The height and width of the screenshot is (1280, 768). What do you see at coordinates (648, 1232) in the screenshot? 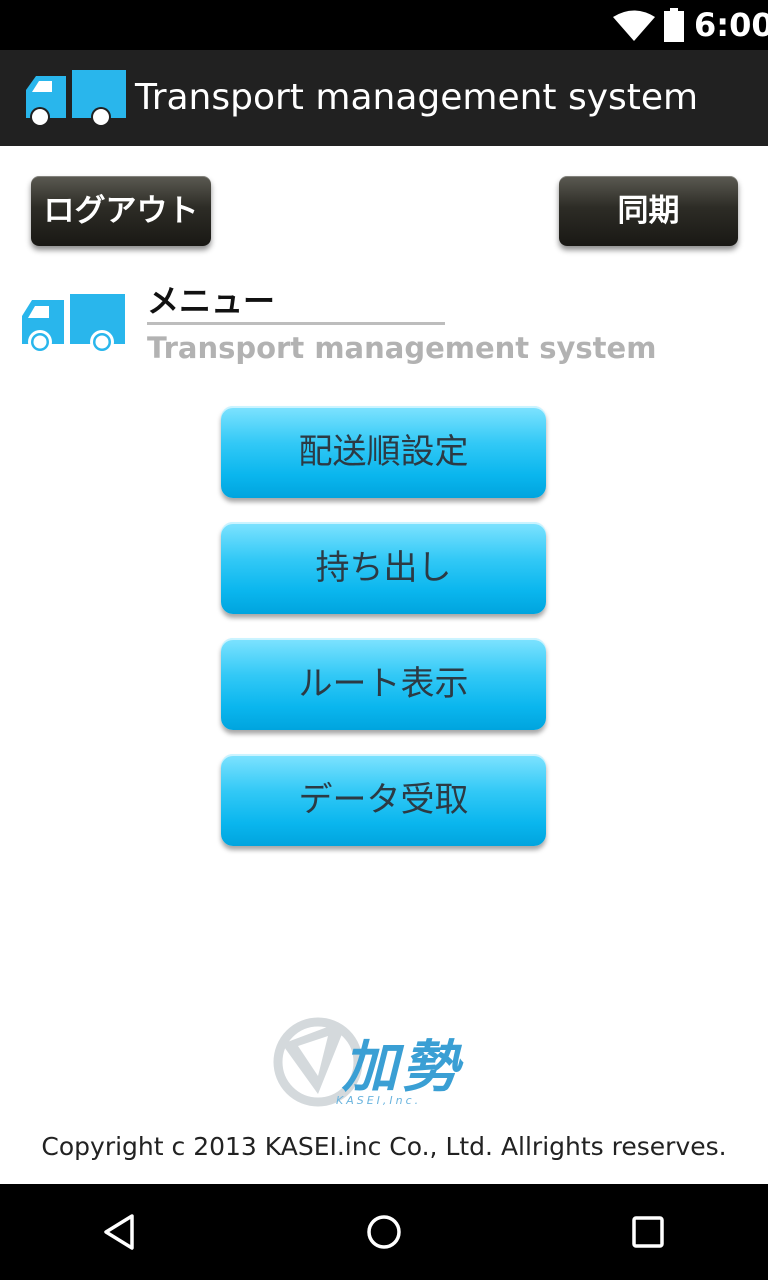
I see `recents-icon` at bounding box center [648, 1232].